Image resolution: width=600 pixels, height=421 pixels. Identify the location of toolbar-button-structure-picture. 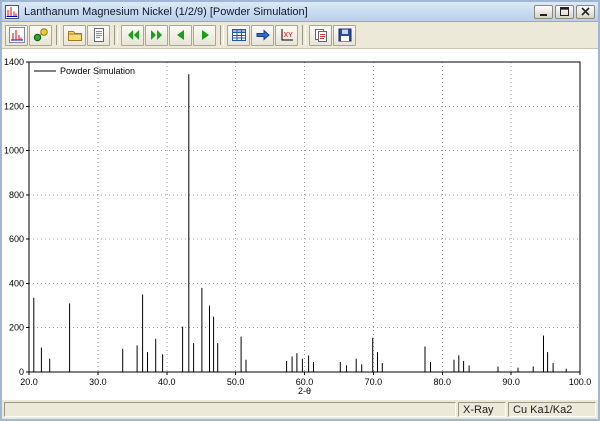
(40, 35).